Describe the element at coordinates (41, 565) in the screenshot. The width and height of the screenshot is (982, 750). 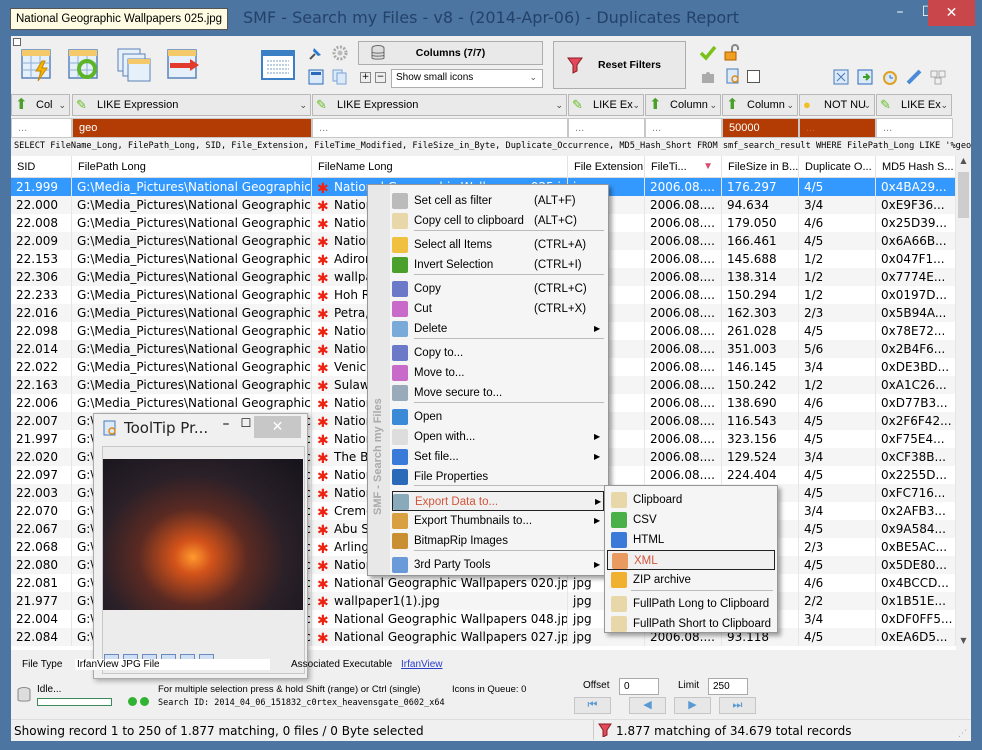
I see `cell-sid: 22.080` at that location.